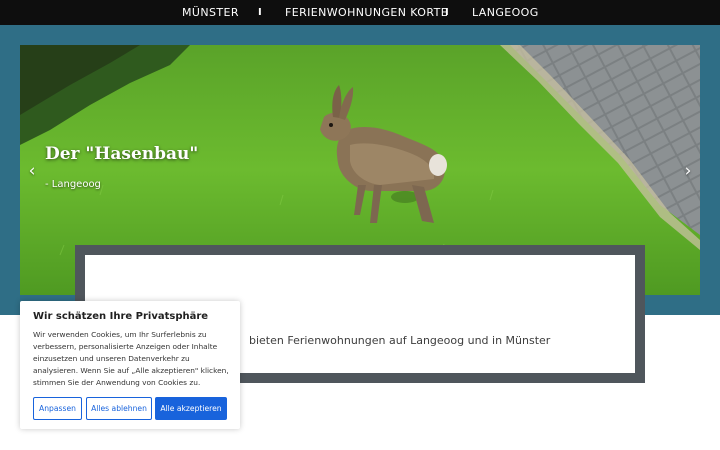  I want to click on nav-item-langeoog: LANGEOOG, so click(505, 12).